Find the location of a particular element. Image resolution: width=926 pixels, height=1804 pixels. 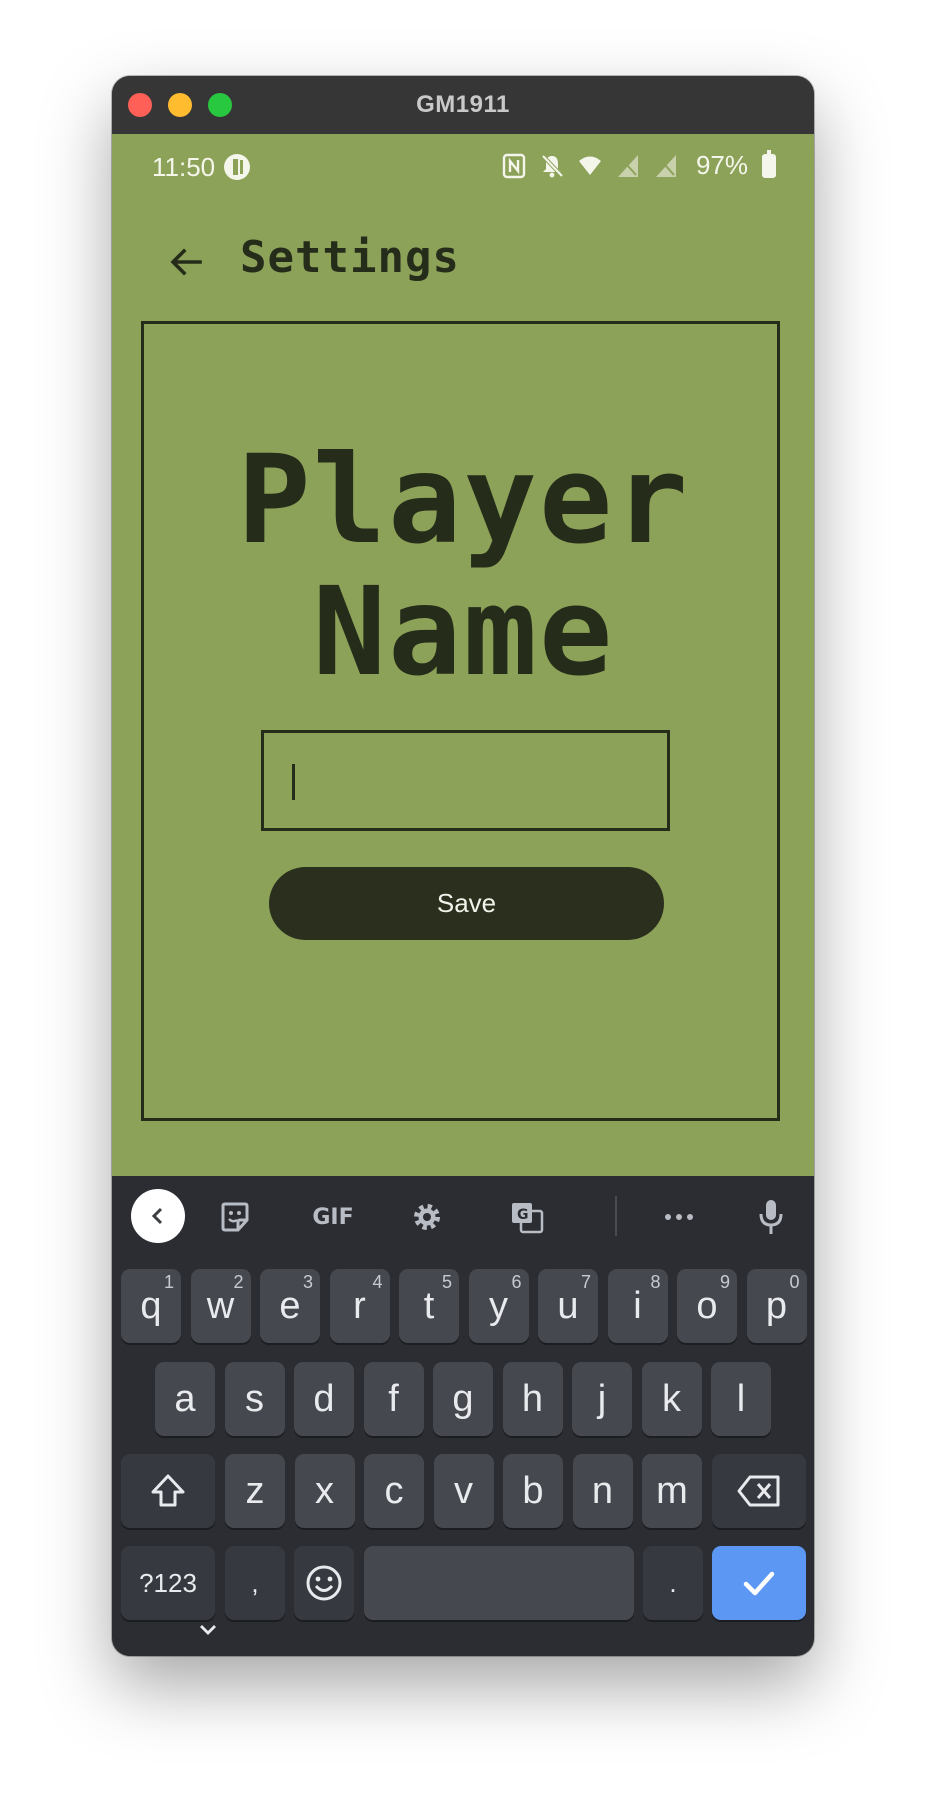

key-k: k is located at coordinates (671, 1399).